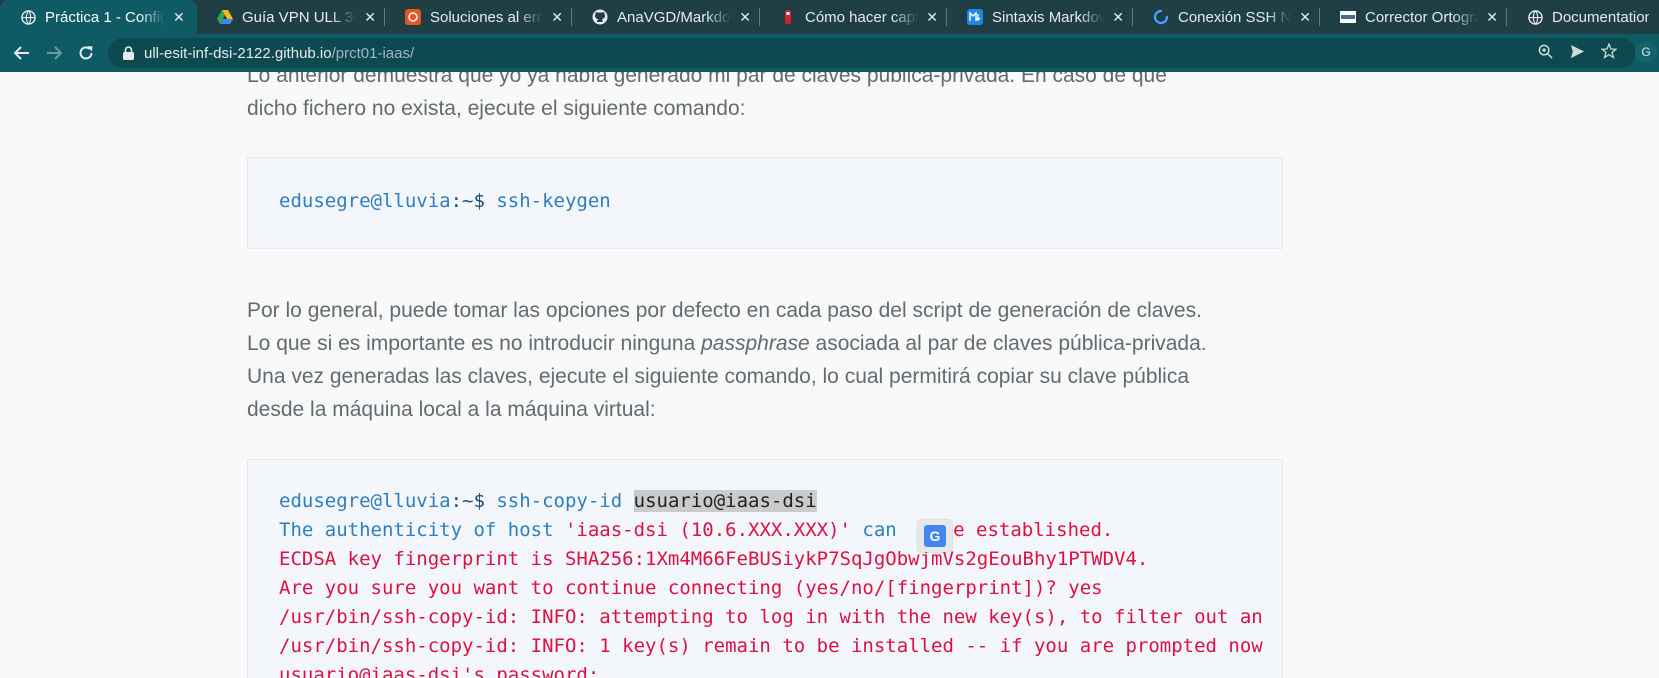 Image resolution: width=1659 pixels, height=678 pixels. What do you see at coordinates (299, 17) in the screenshot?
I see `tab-title: Guía VPN ULL 301` at bounding box center [299, 17].